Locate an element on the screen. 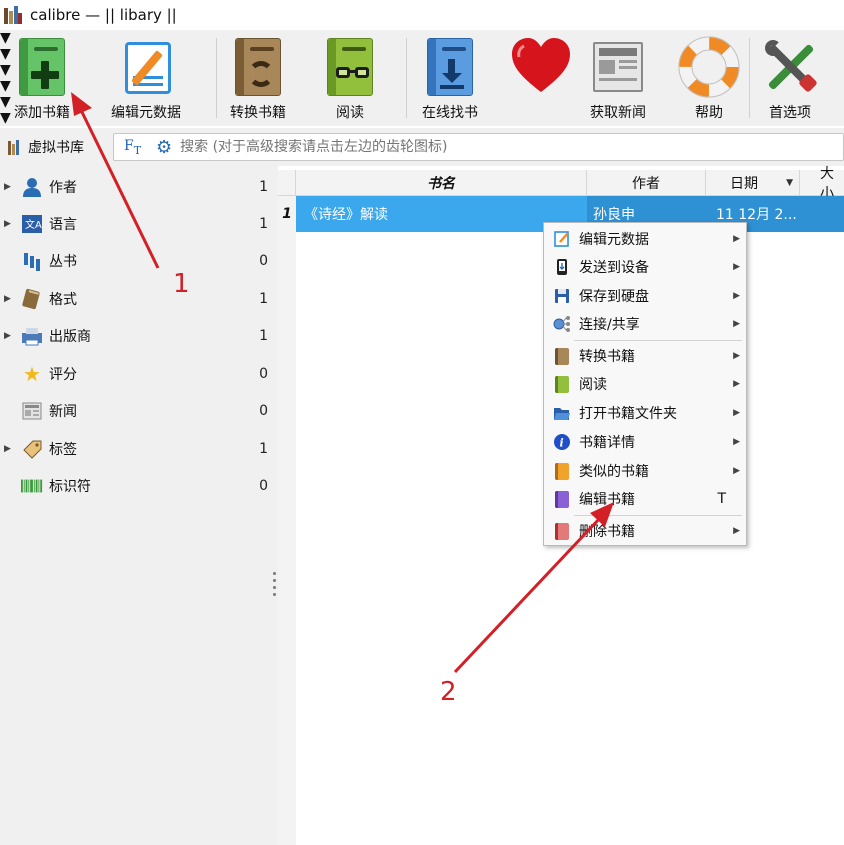  format-icon is located at coordinates (32, 299).